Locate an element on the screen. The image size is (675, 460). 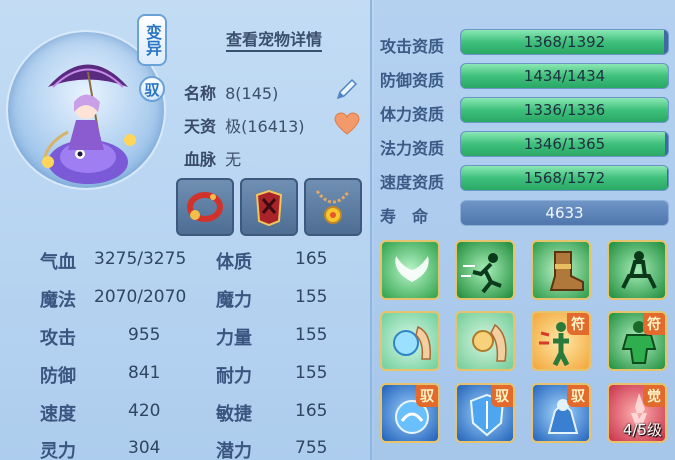
equip-slot-collar is located at coordinates (205, 207).